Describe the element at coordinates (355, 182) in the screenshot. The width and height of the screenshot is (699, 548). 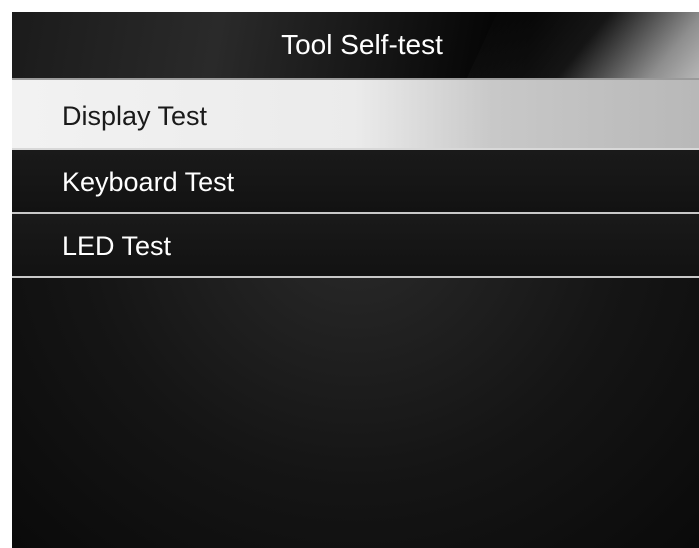
I see `menu-item-keyboard-test: Keyboard Test` at that location.